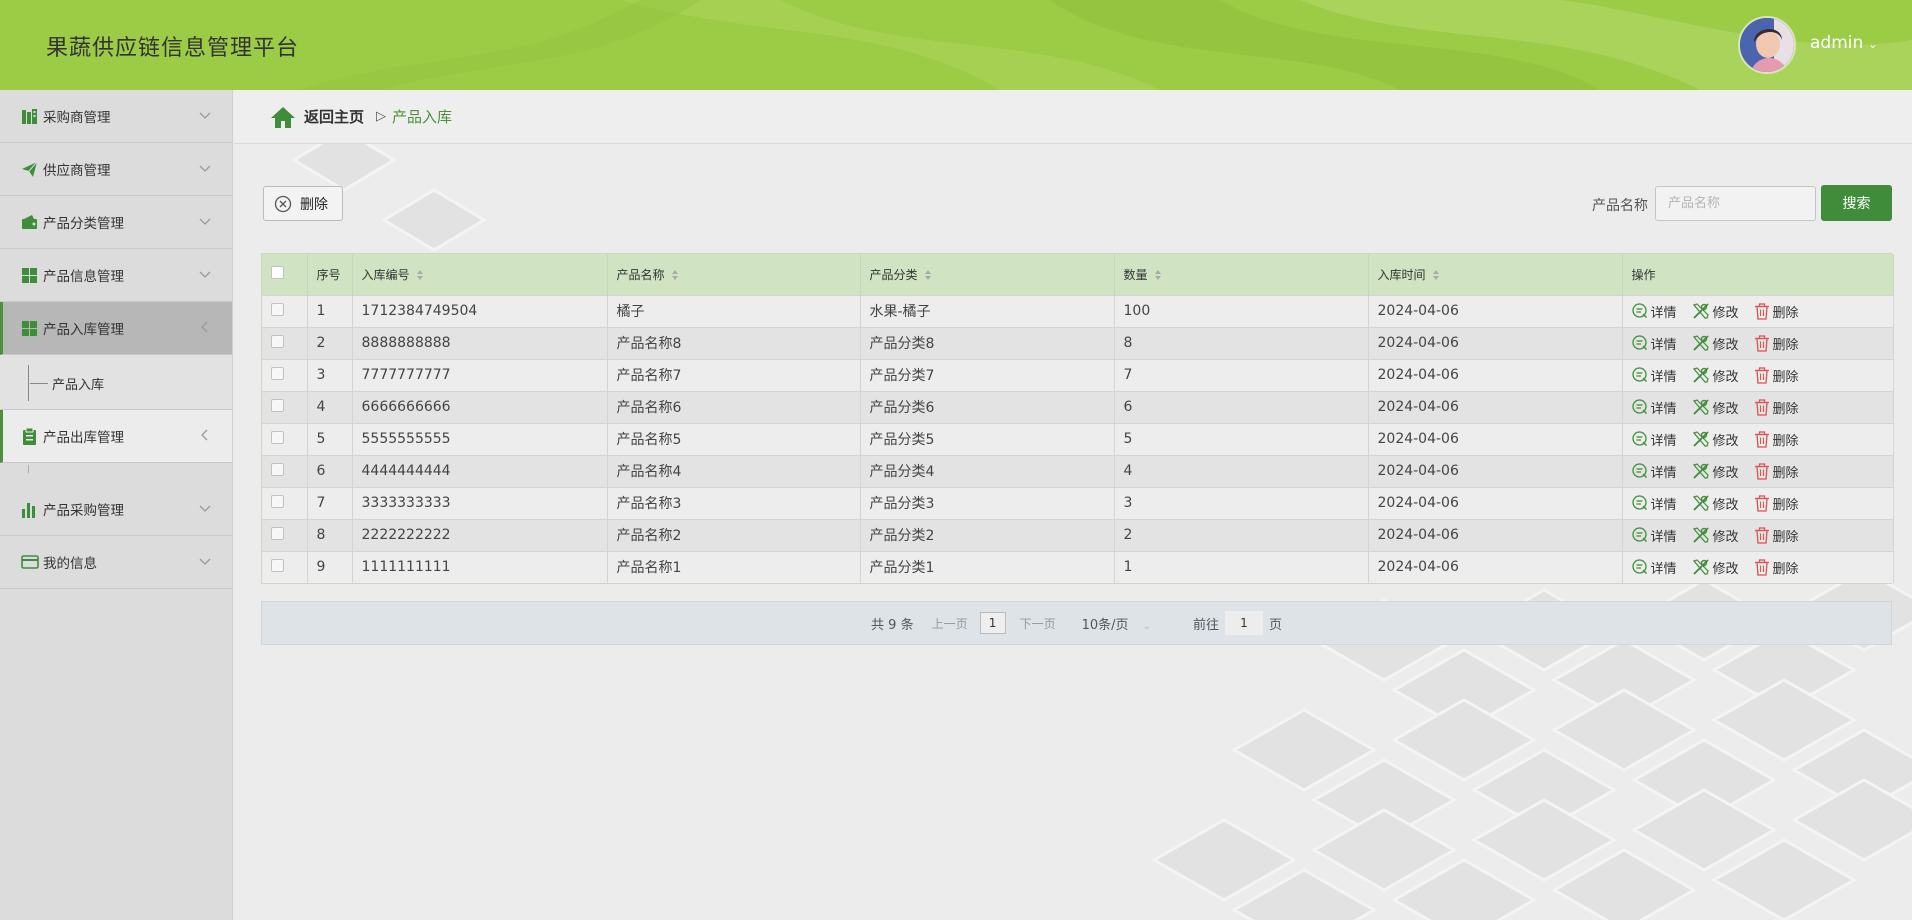 This screenshot has width=1912, height=920. What do you see at coordinates (734, 438) in the screenshot?
I see `cell-product-name: 产品名称5` at bounding box center [734, 438].